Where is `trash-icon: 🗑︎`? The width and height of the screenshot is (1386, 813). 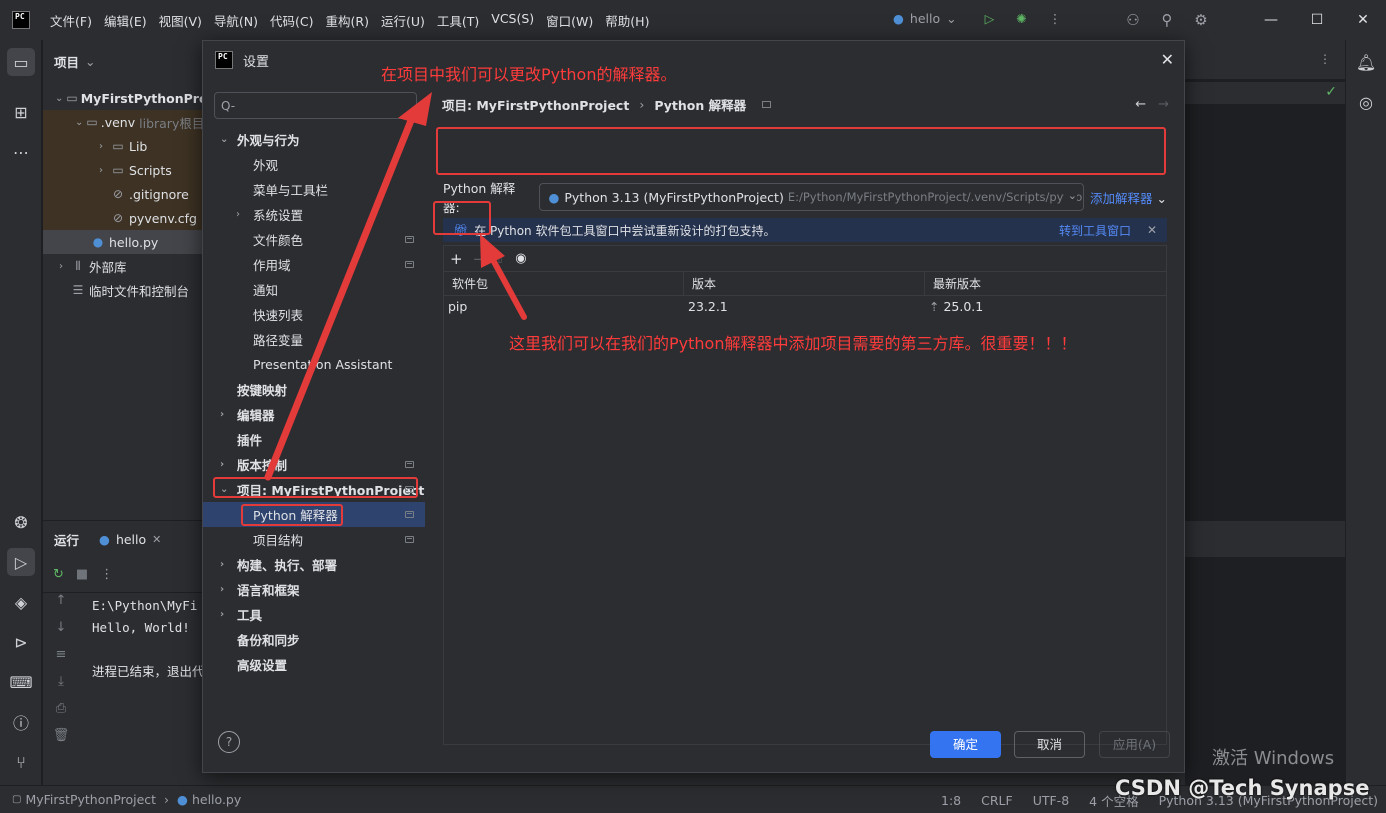 trash-icon: 🗑︎ is located at coordinates (61, 741).